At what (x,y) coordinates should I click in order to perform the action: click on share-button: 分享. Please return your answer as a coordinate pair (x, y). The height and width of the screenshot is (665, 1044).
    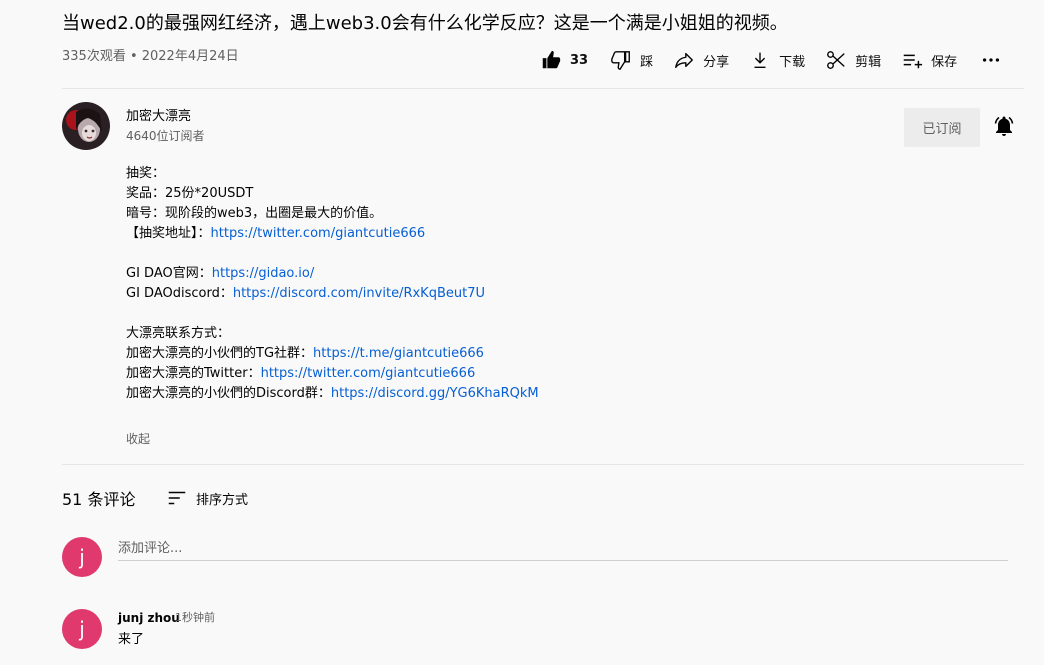
    Looking at the image, I should click on (701, 60).